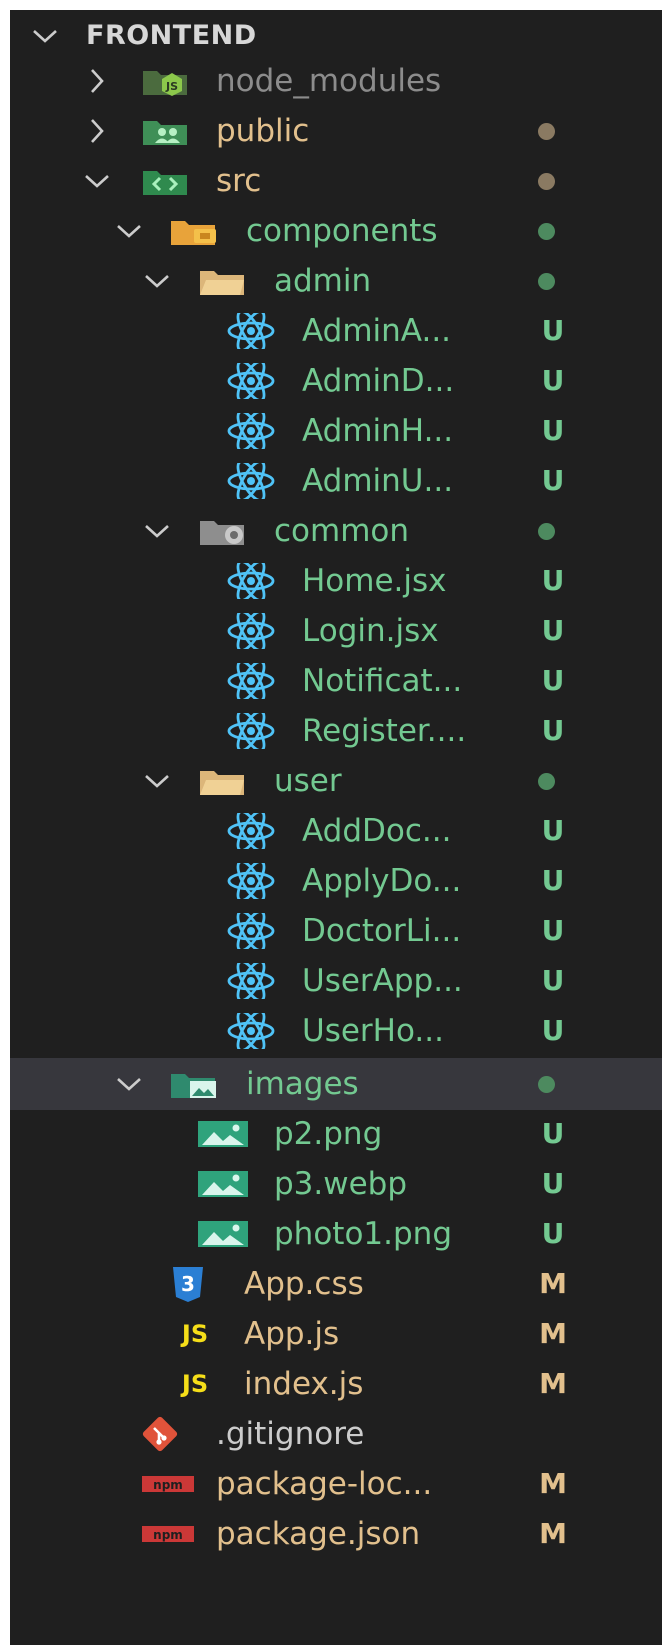 This screenshot has width=666, height=1649. What do you see at coordinates (292, 1334) in the screenshot?
I see `tree-item-label: App.js` at bounding box center [292, 1334].